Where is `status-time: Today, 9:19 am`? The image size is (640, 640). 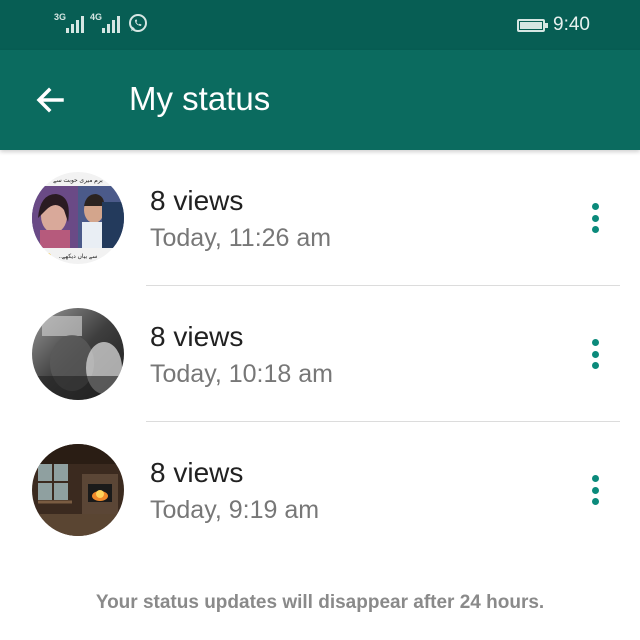
status-time: Today, 9:19 am is located at coordinates (235, 510).